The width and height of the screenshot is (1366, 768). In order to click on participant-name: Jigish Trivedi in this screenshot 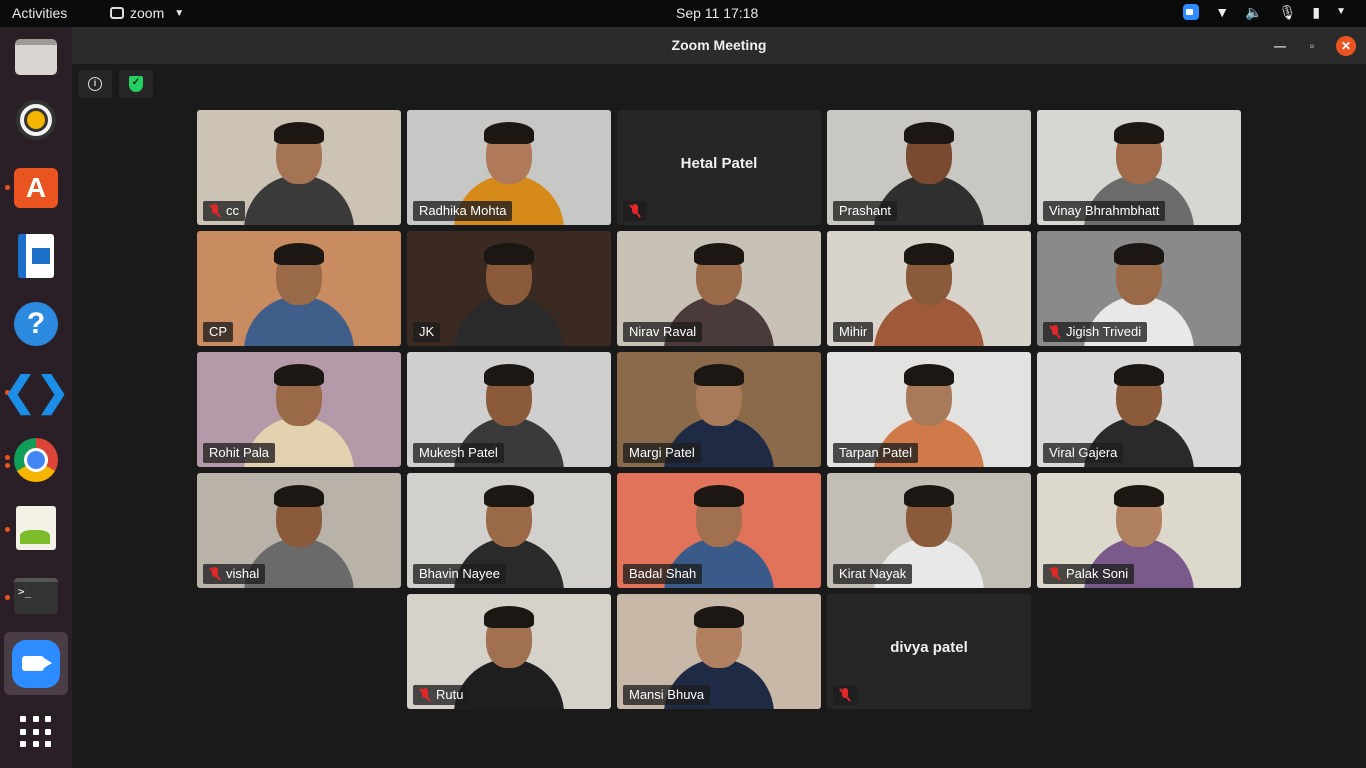, I will do `click(1104, 331)`.